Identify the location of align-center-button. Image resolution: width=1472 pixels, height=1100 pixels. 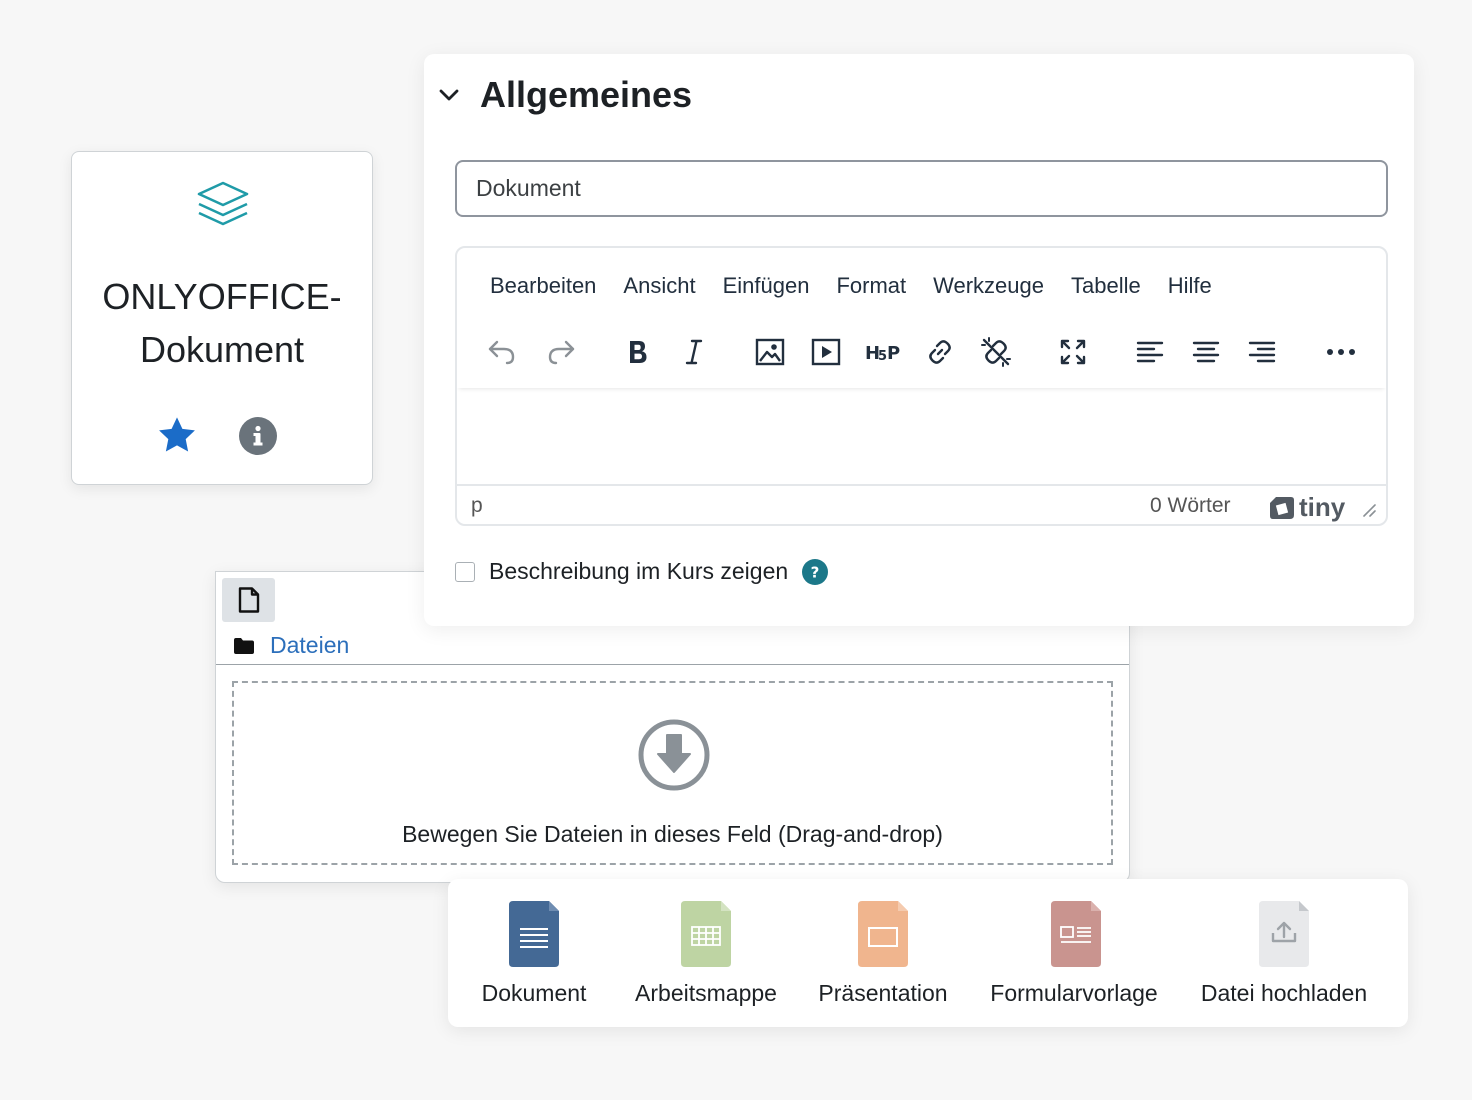
(1206, 352).